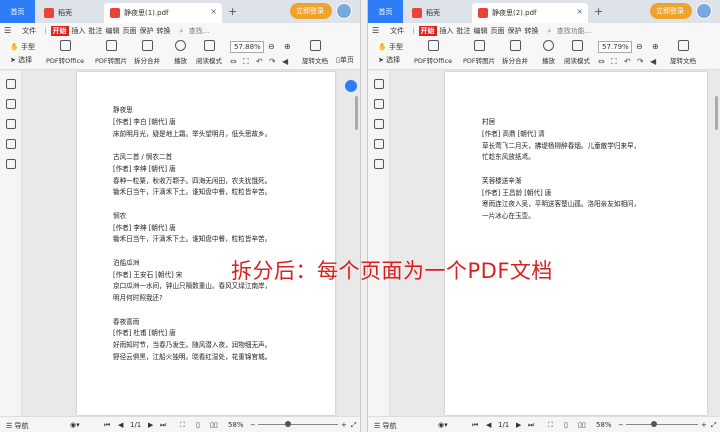 This screenshot has width=720, height=432. What do you see at coordinates (65, 52) in the screenshot?
I see `pdf-to-office-button: PDF转Office` at bounding box center [65, 52].